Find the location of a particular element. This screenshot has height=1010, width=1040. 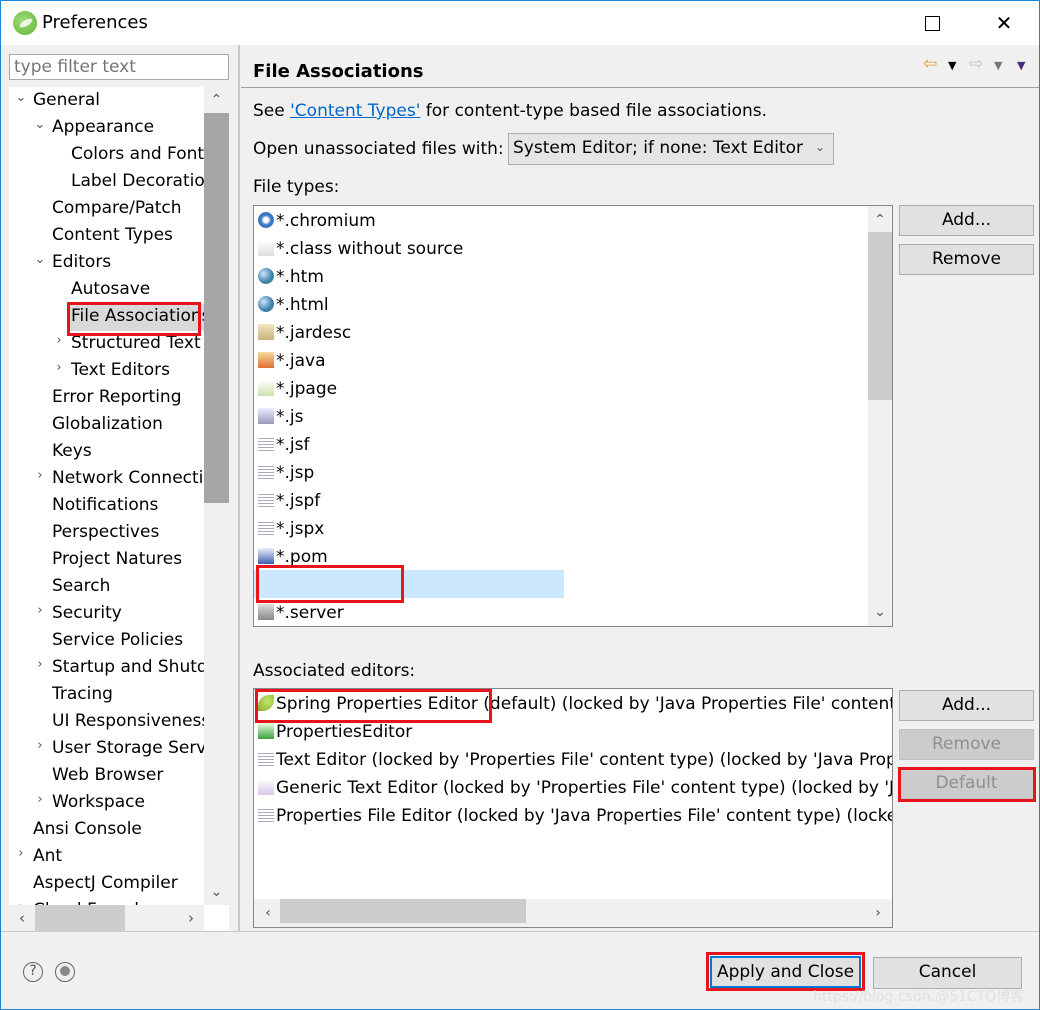

panel-divider is located at coordinates (239, 488).